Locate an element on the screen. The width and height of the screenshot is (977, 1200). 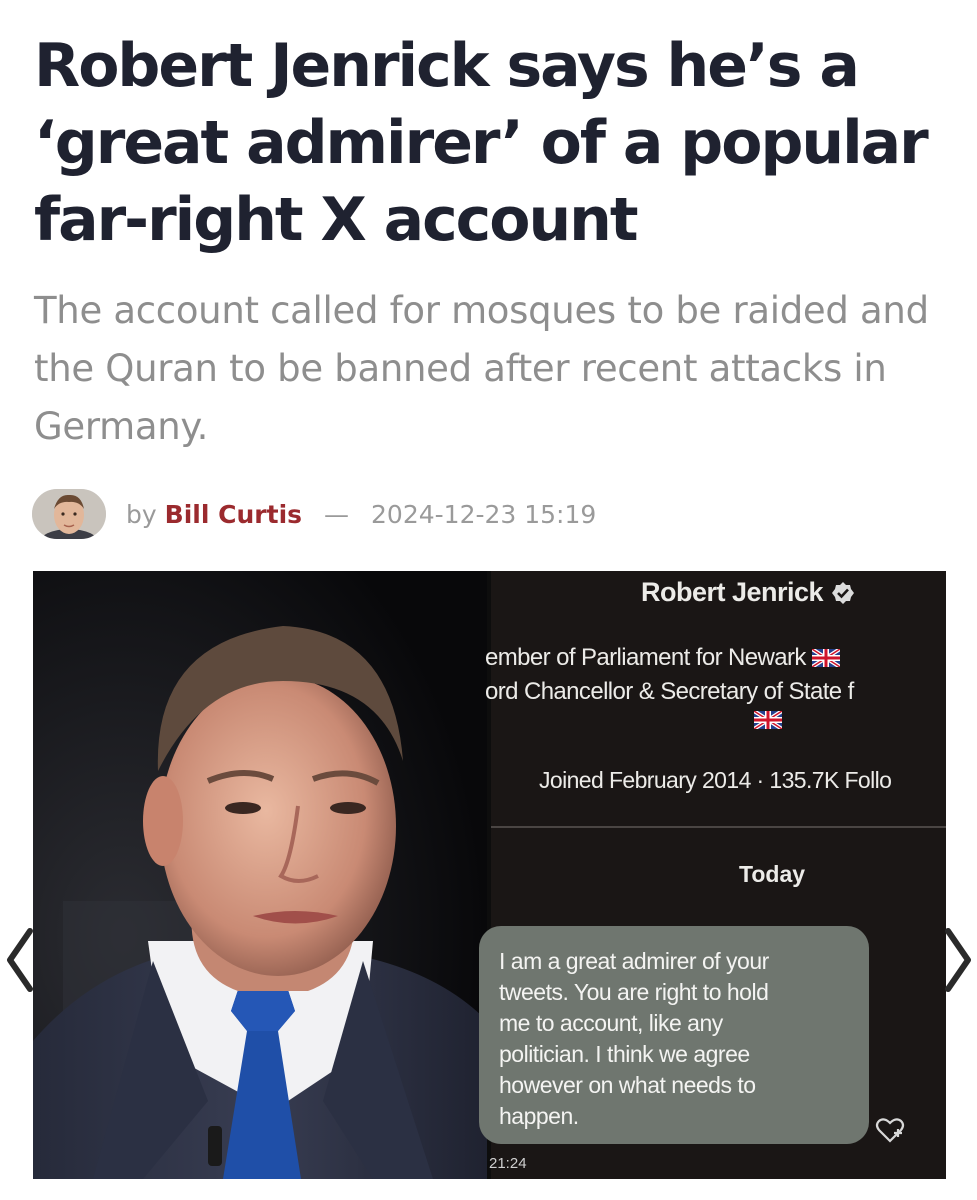
author-link: Bill Curtis is located at coordinates (233, 514).